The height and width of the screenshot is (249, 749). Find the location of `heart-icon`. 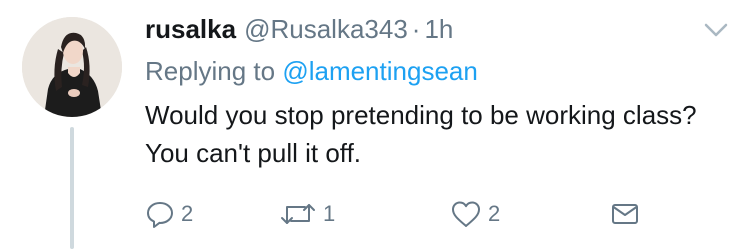

heart-icon is located at coordinates (466, 214).